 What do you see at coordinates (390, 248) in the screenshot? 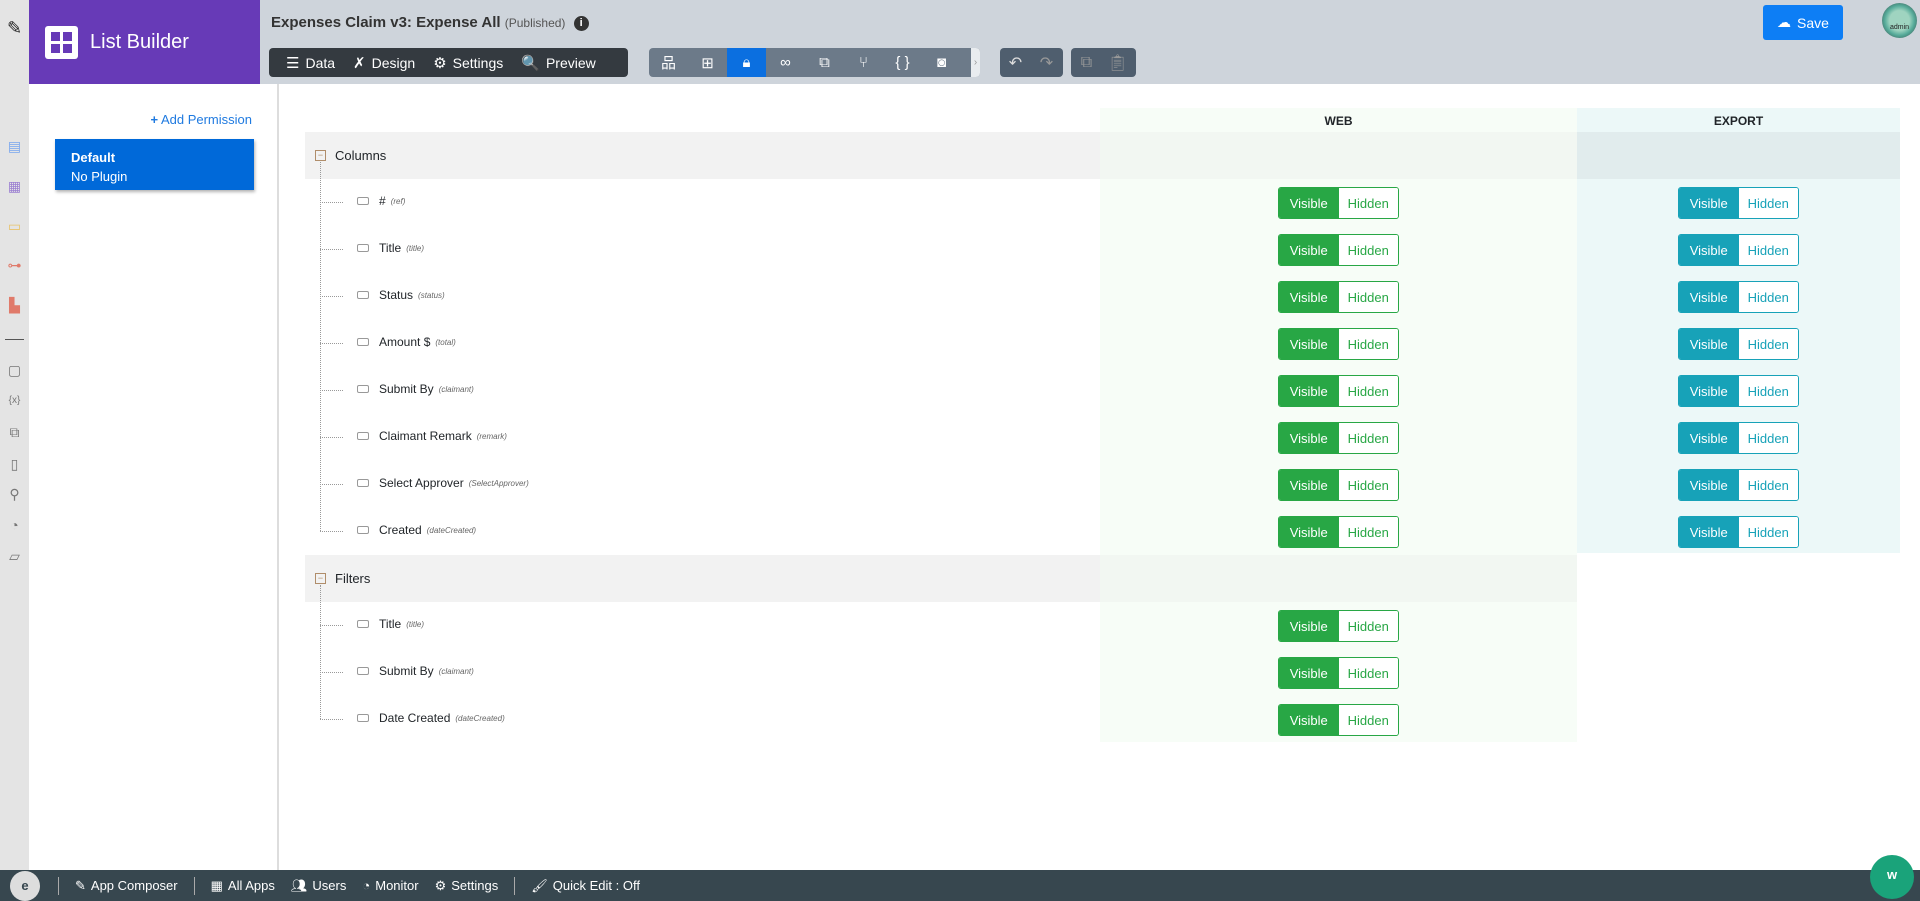
I see `field-name: Title` at bounding box center [390, 248].